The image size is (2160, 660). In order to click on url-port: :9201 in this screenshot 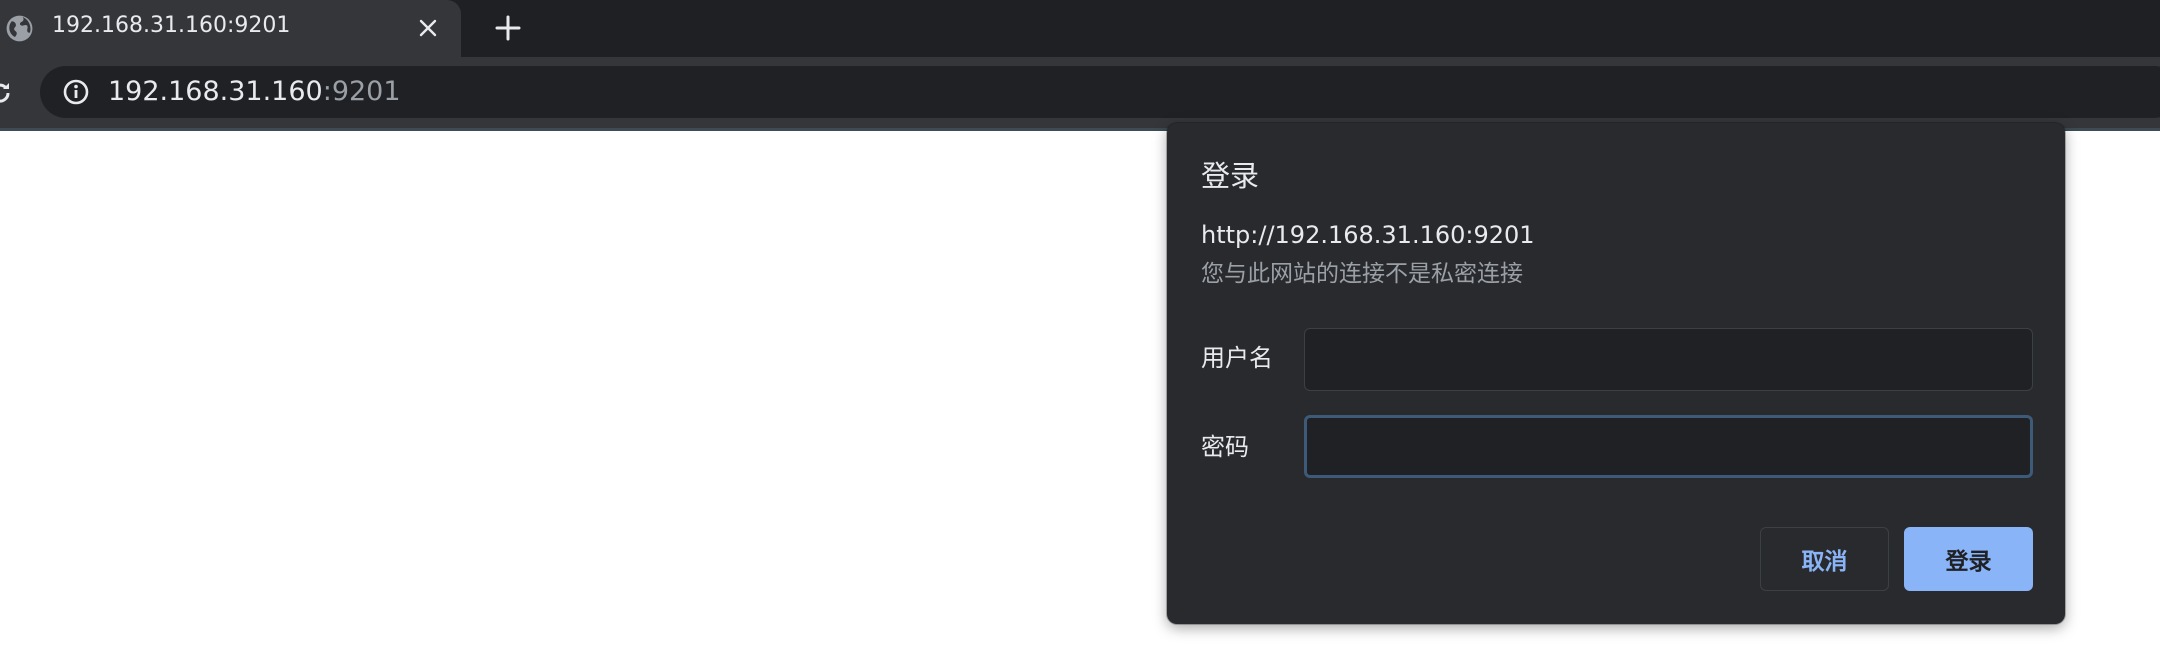, I will do `click(361, 91)`.